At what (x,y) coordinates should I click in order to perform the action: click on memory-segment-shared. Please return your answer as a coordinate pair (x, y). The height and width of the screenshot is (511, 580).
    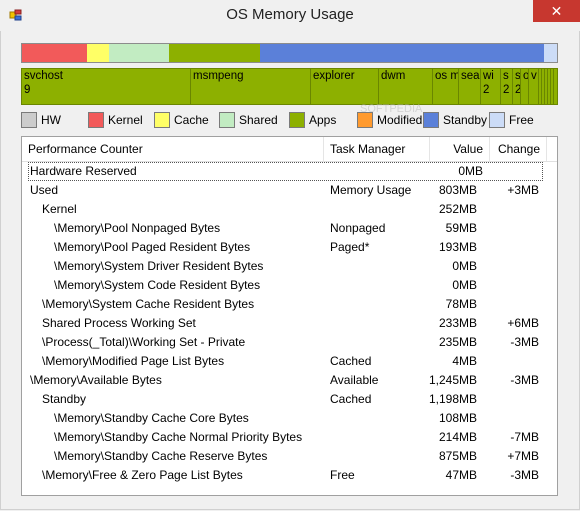
    Looking at the image, I should click on (138, 53).